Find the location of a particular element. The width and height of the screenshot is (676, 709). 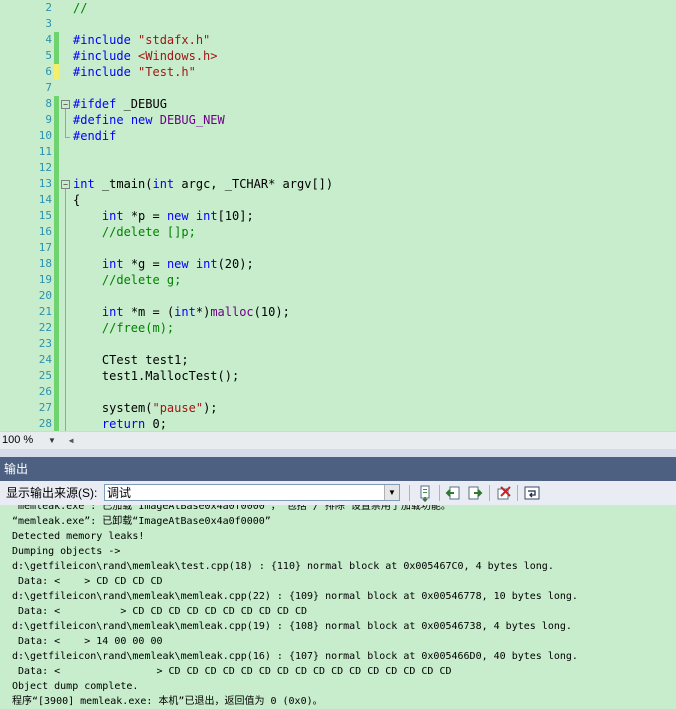

line-number: 25 is located at coordinates (45, 375).